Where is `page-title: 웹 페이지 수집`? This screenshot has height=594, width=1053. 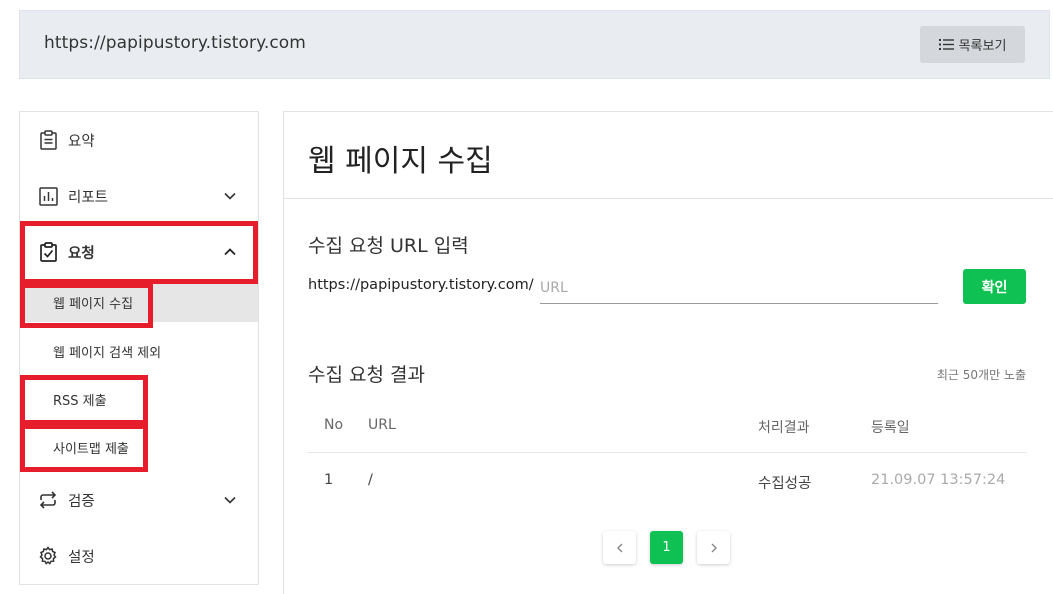 page-title: 웹 페이지 수집 is located at coordinates (400, 161).